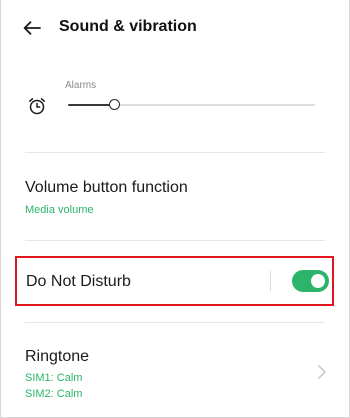  I want to click on back-button, so click(32, 28).